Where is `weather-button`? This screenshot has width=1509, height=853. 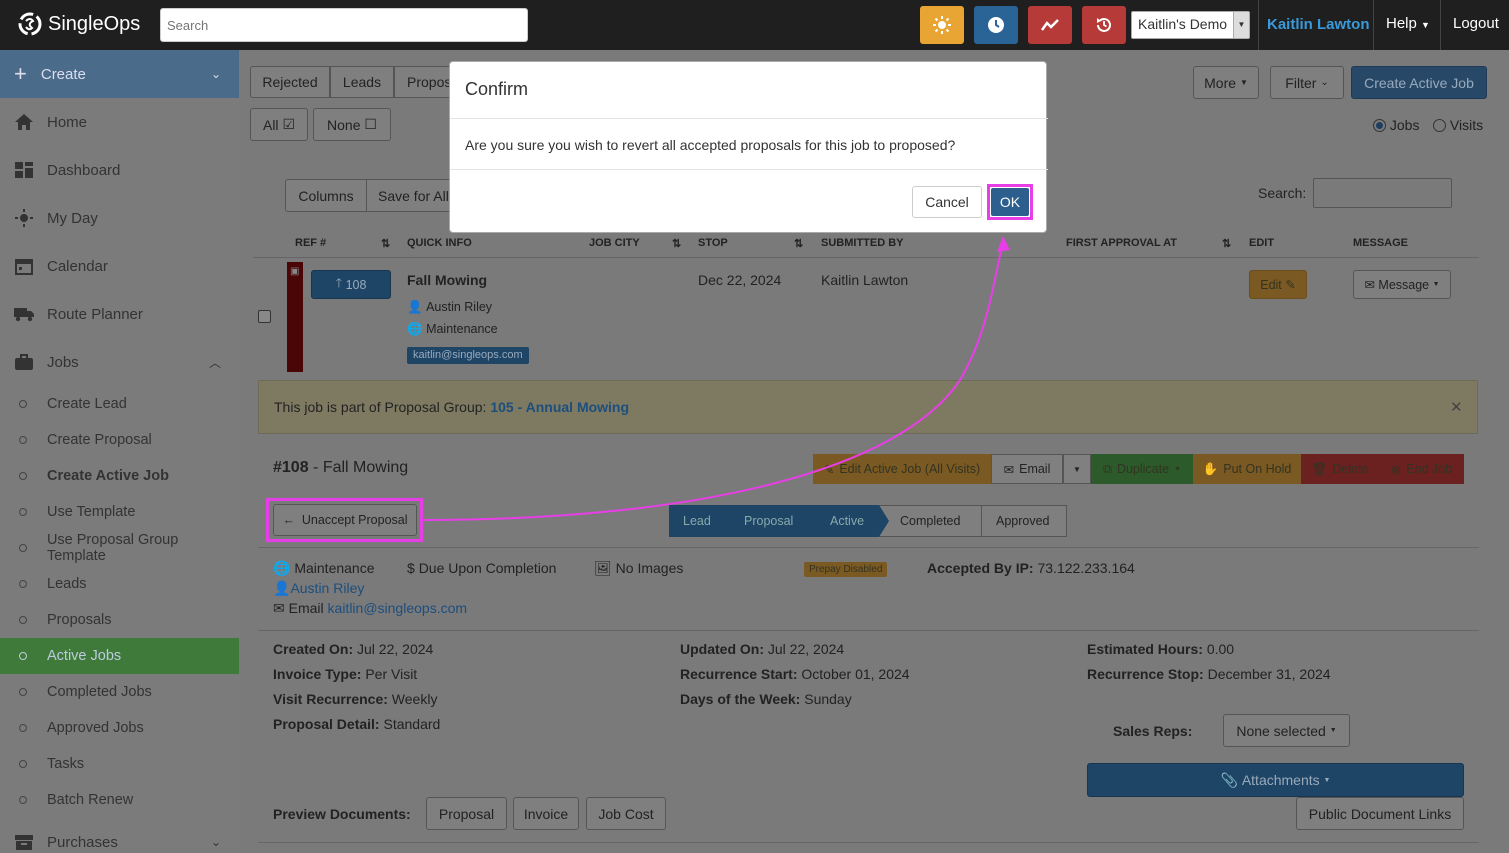
weather-button is located at coordinates (942, 25).